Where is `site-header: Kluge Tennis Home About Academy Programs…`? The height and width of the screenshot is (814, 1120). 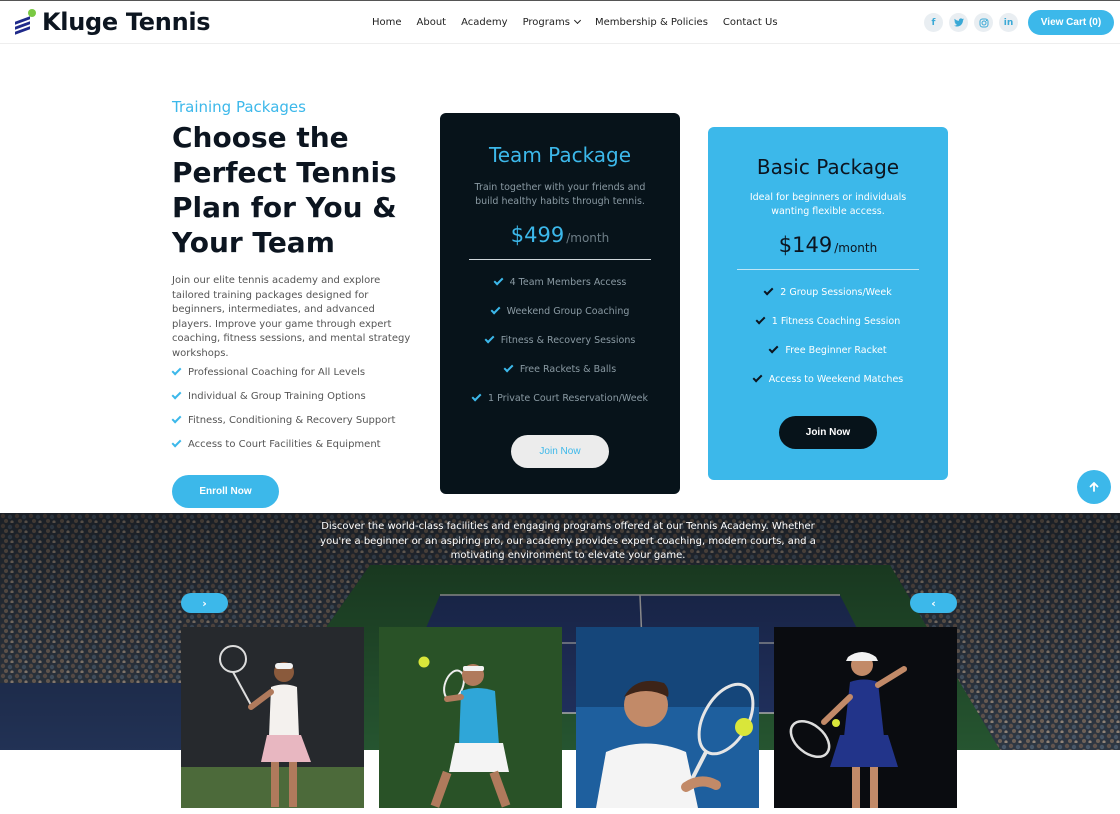 site-header: Kluge Tennis Home About Academy Programs… is located at coordinates (560, 22).